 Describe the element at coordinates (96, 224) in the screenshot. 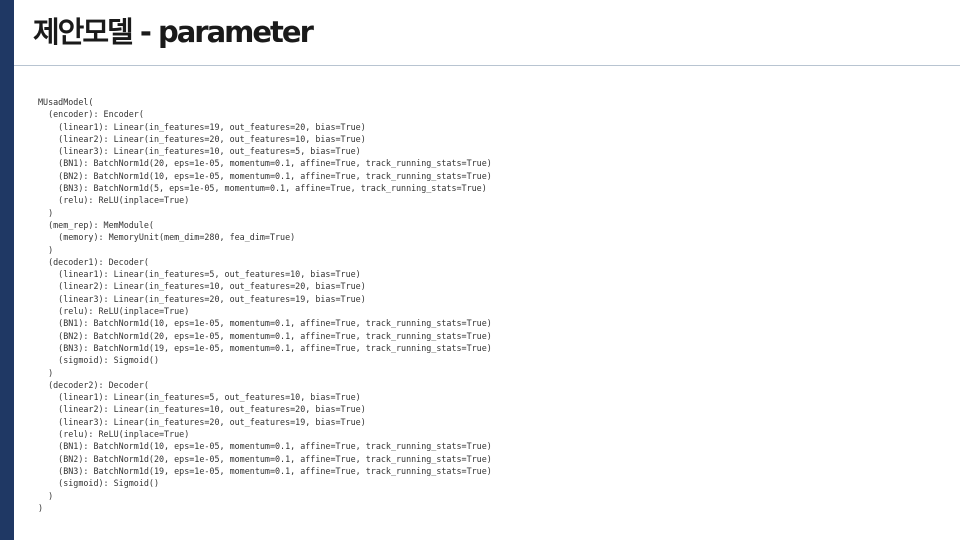

I see `code-line: (mem_rep): MemModule(` at that location.